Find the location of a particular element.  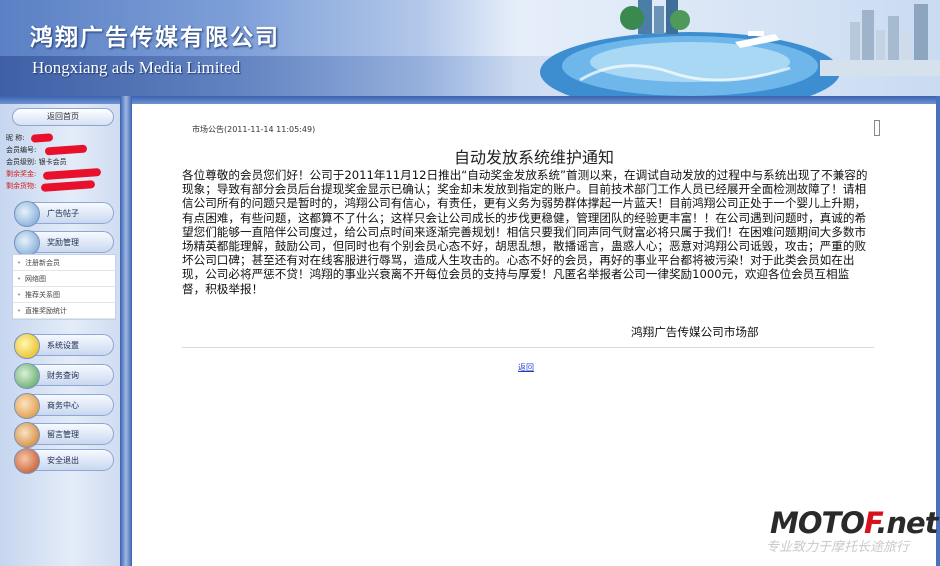

submenu-network-map: 网络图 is located at coordinates (64, 279).